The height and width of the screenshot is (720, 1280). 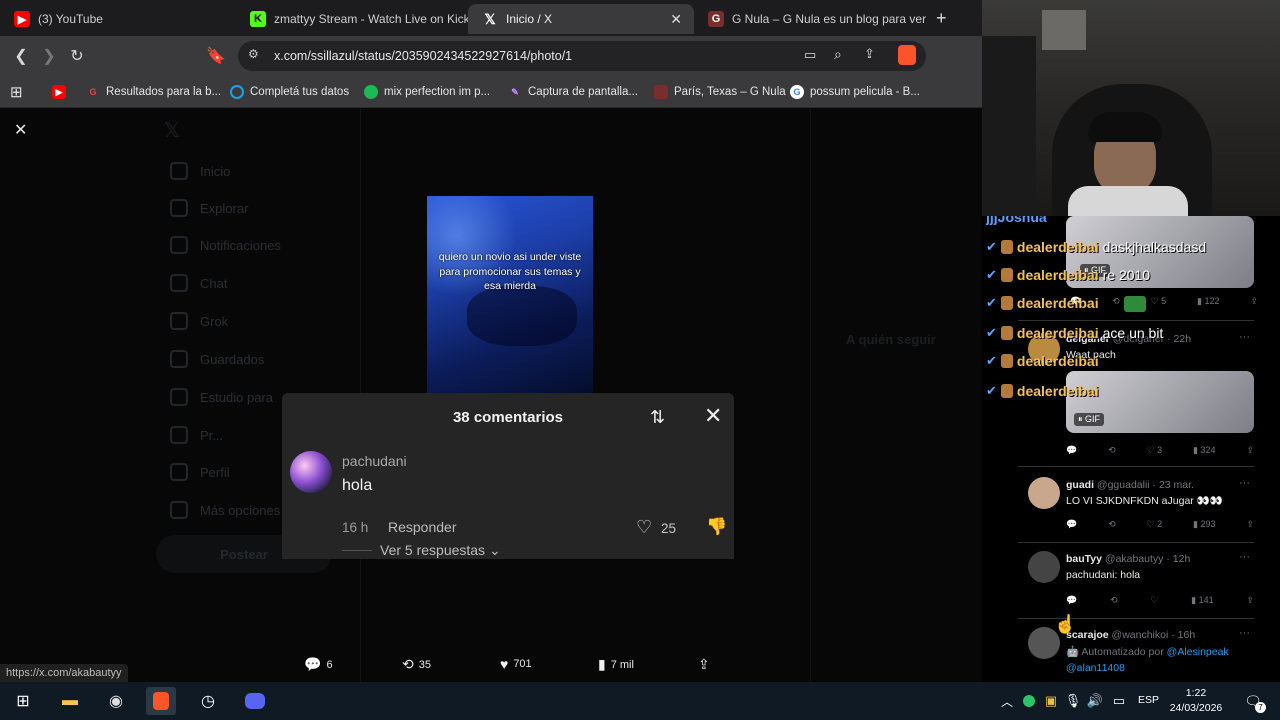 What do you see at coordinates (440, 550) in the screenshot?
I see `view-replies-button: Ver 5 respuestas ⌄` at bounding box center [440, 550].